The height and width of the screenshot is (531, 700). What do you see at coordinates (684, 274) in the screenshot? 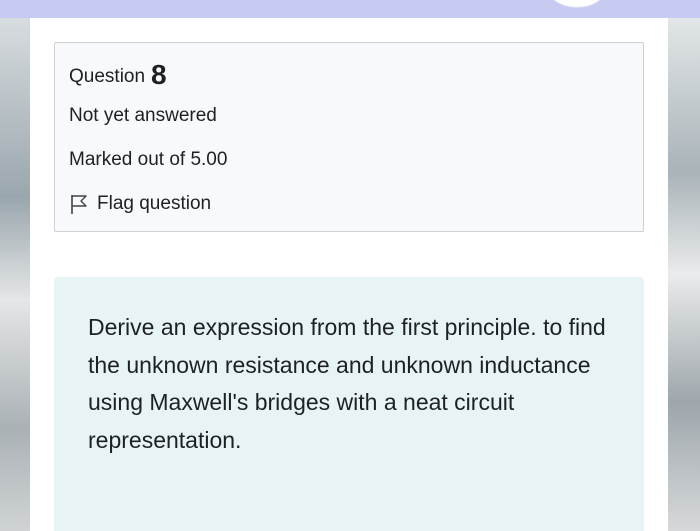
I see `background-right` at bounding box center [684, 274].